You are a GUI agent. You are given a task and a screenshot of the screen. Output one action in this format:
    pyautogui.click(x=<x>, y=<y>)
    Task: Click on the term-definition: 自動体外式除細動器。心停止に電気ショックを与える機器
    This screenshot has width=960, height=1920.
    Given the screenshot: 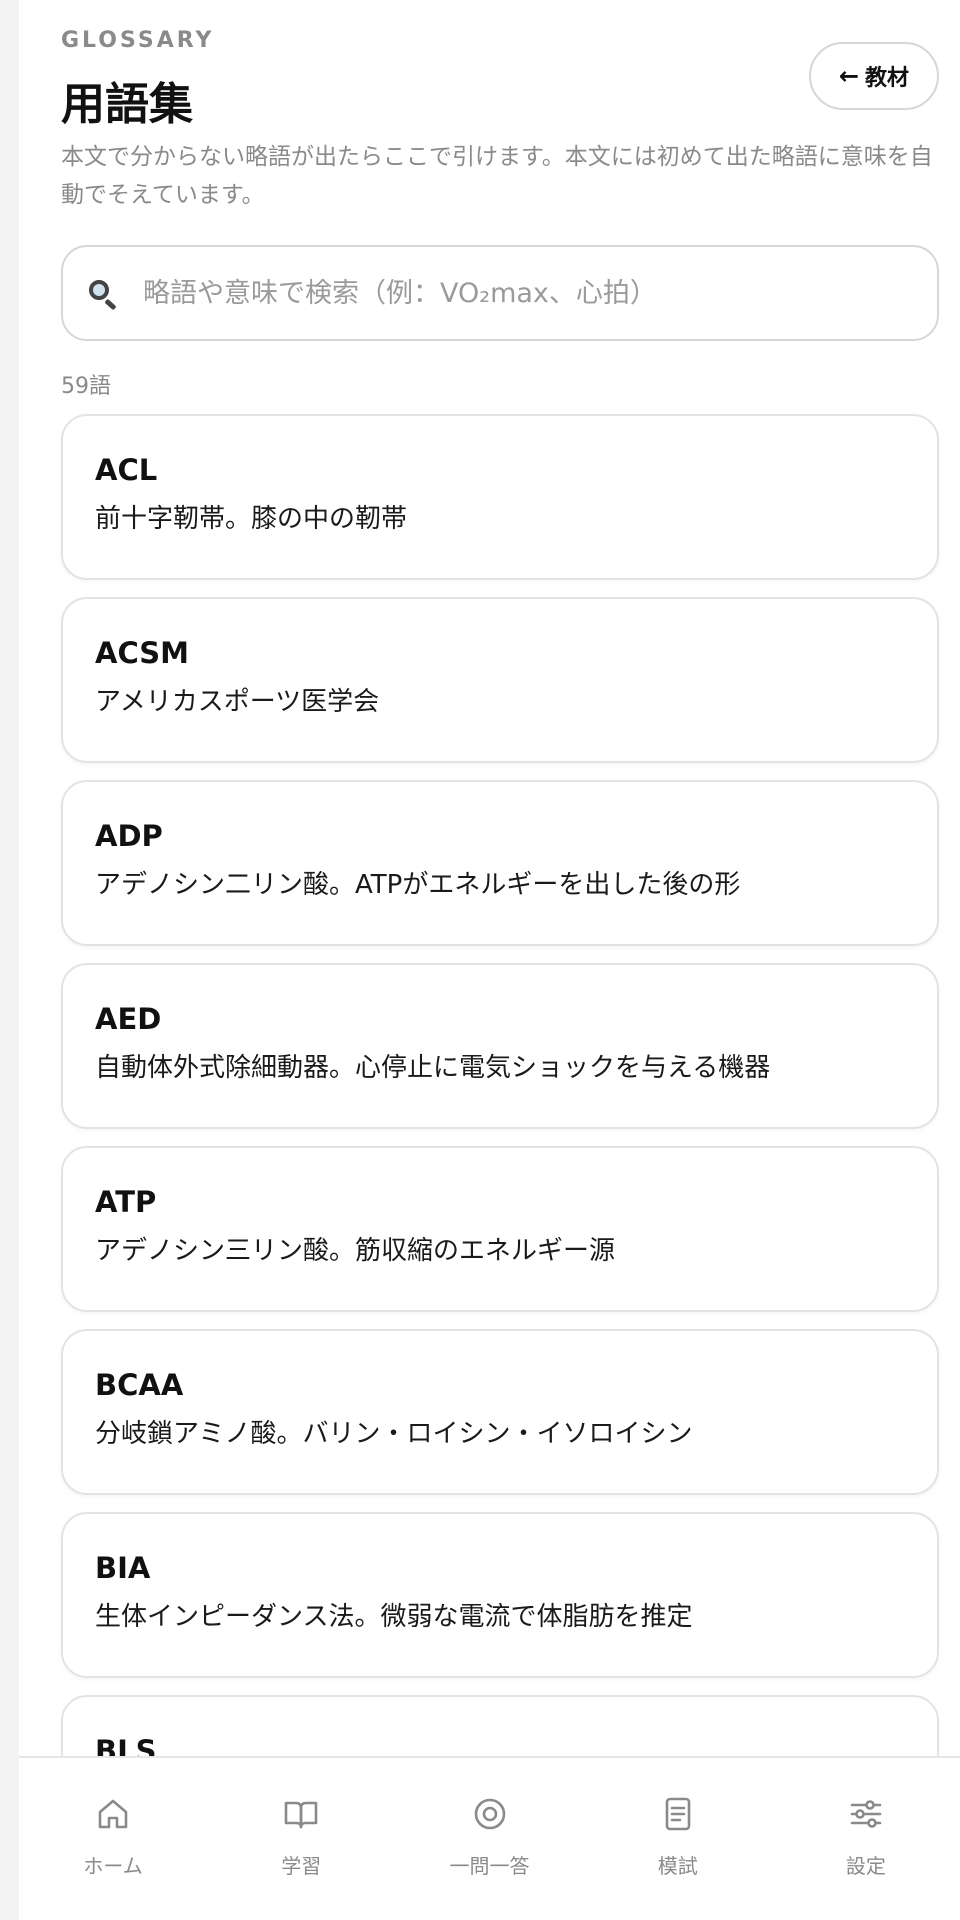 What is the action you would take?
    pyautogui.click(x=433, y=1068)
    